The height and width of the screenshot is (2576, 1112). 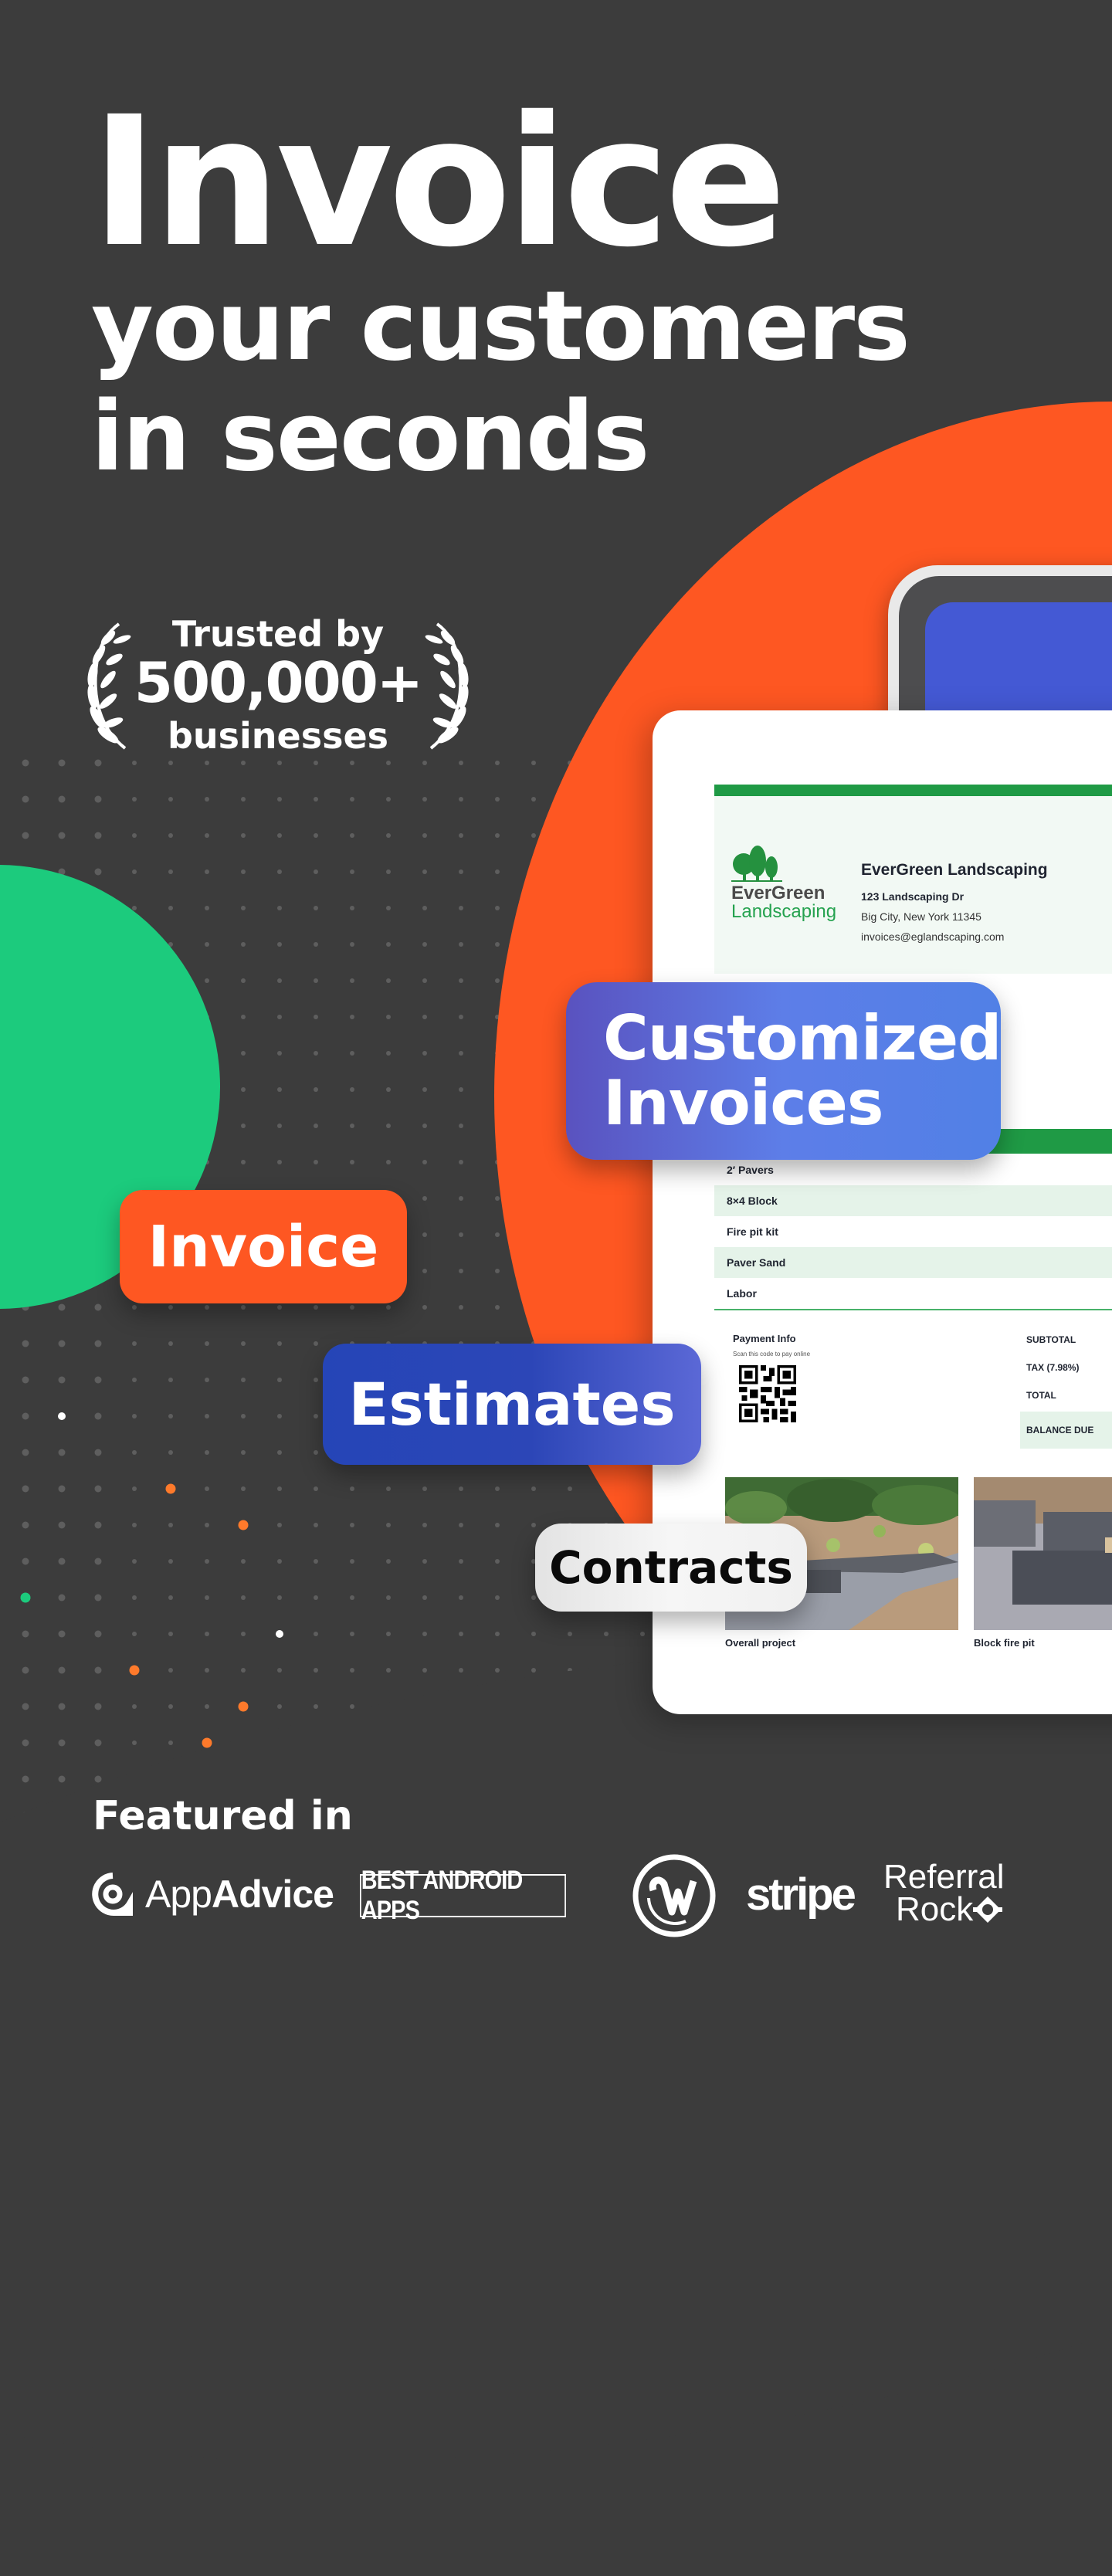 What do you see at coordinates (944, 1877) in the screenshot?
I see `referral-rock-word1: Referral` at bounding box center [944, 1877].